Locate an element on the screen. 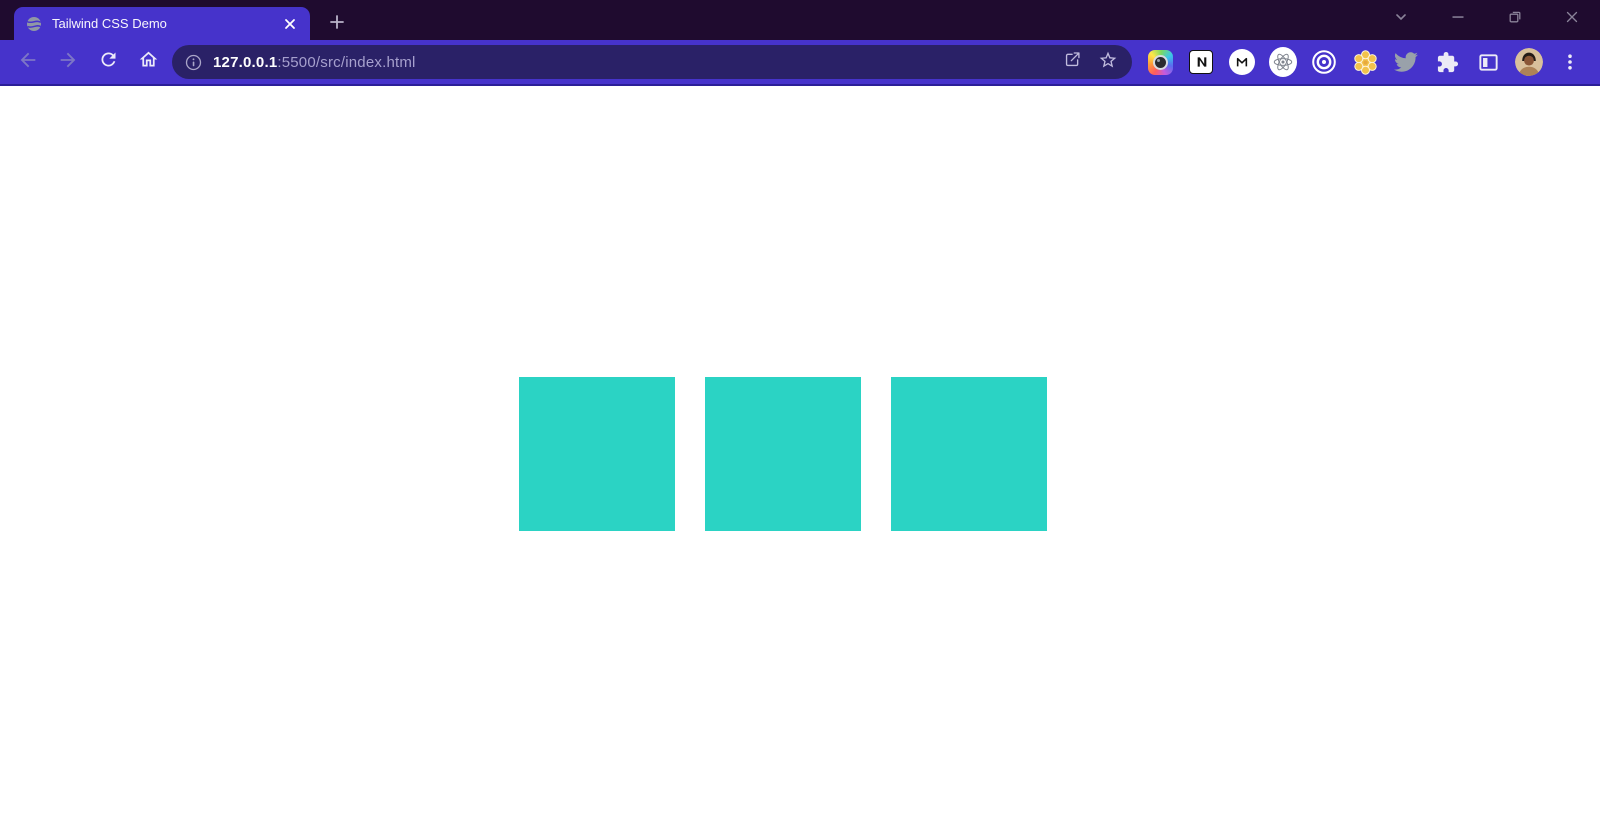  url-host: 127.0.0.1 is located at coordinates (245, 62).